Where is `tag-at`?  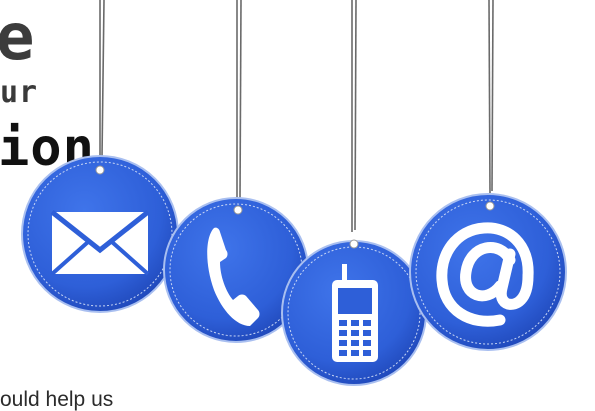 tag-at is located at coordinates (488, 272).